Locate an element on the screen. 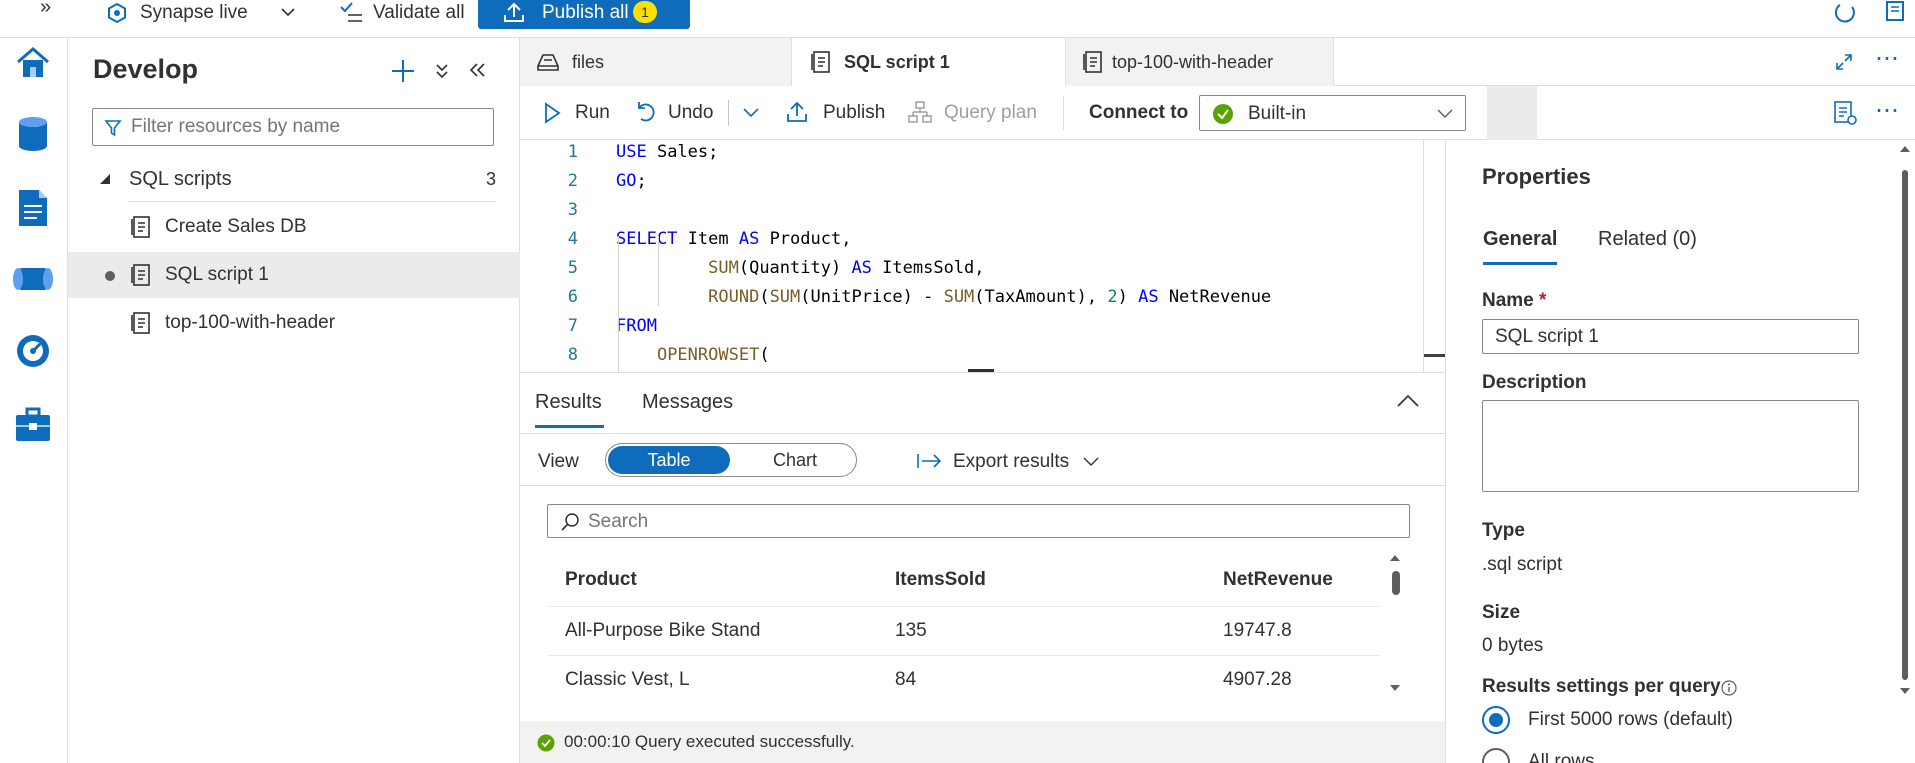 The image size is (1915, 763). connected-check-icon is located at coordinates (1223, 114).